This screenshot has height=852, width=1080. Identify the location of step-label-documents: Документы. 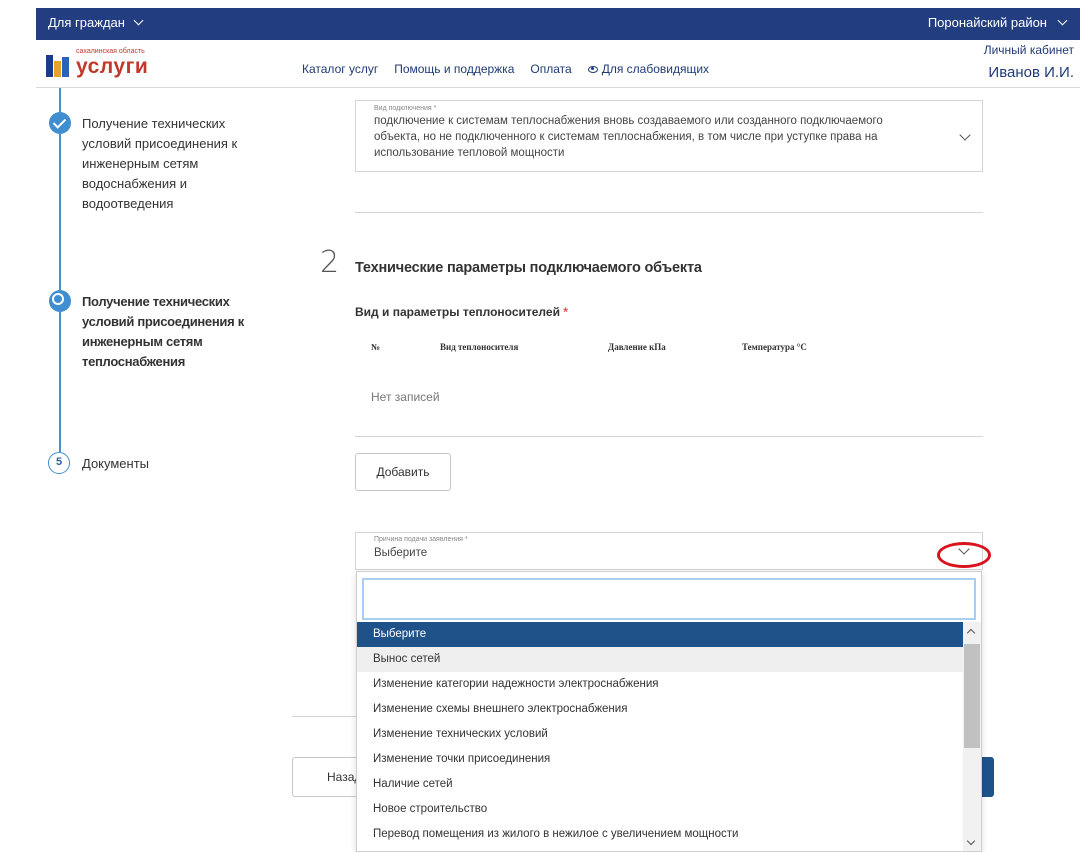
(115, 464).